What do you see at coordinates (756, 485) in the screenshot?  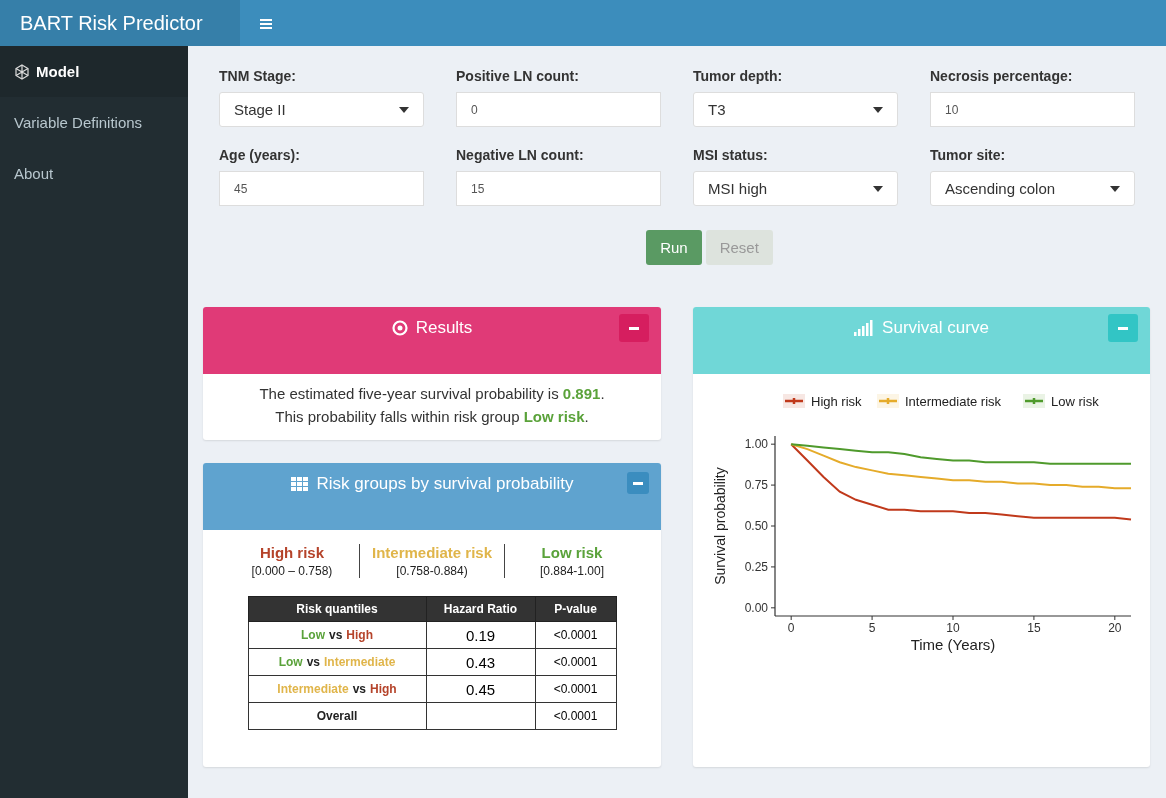 I see `y-tick-label: 0.75` at bounding box center [756, 485].